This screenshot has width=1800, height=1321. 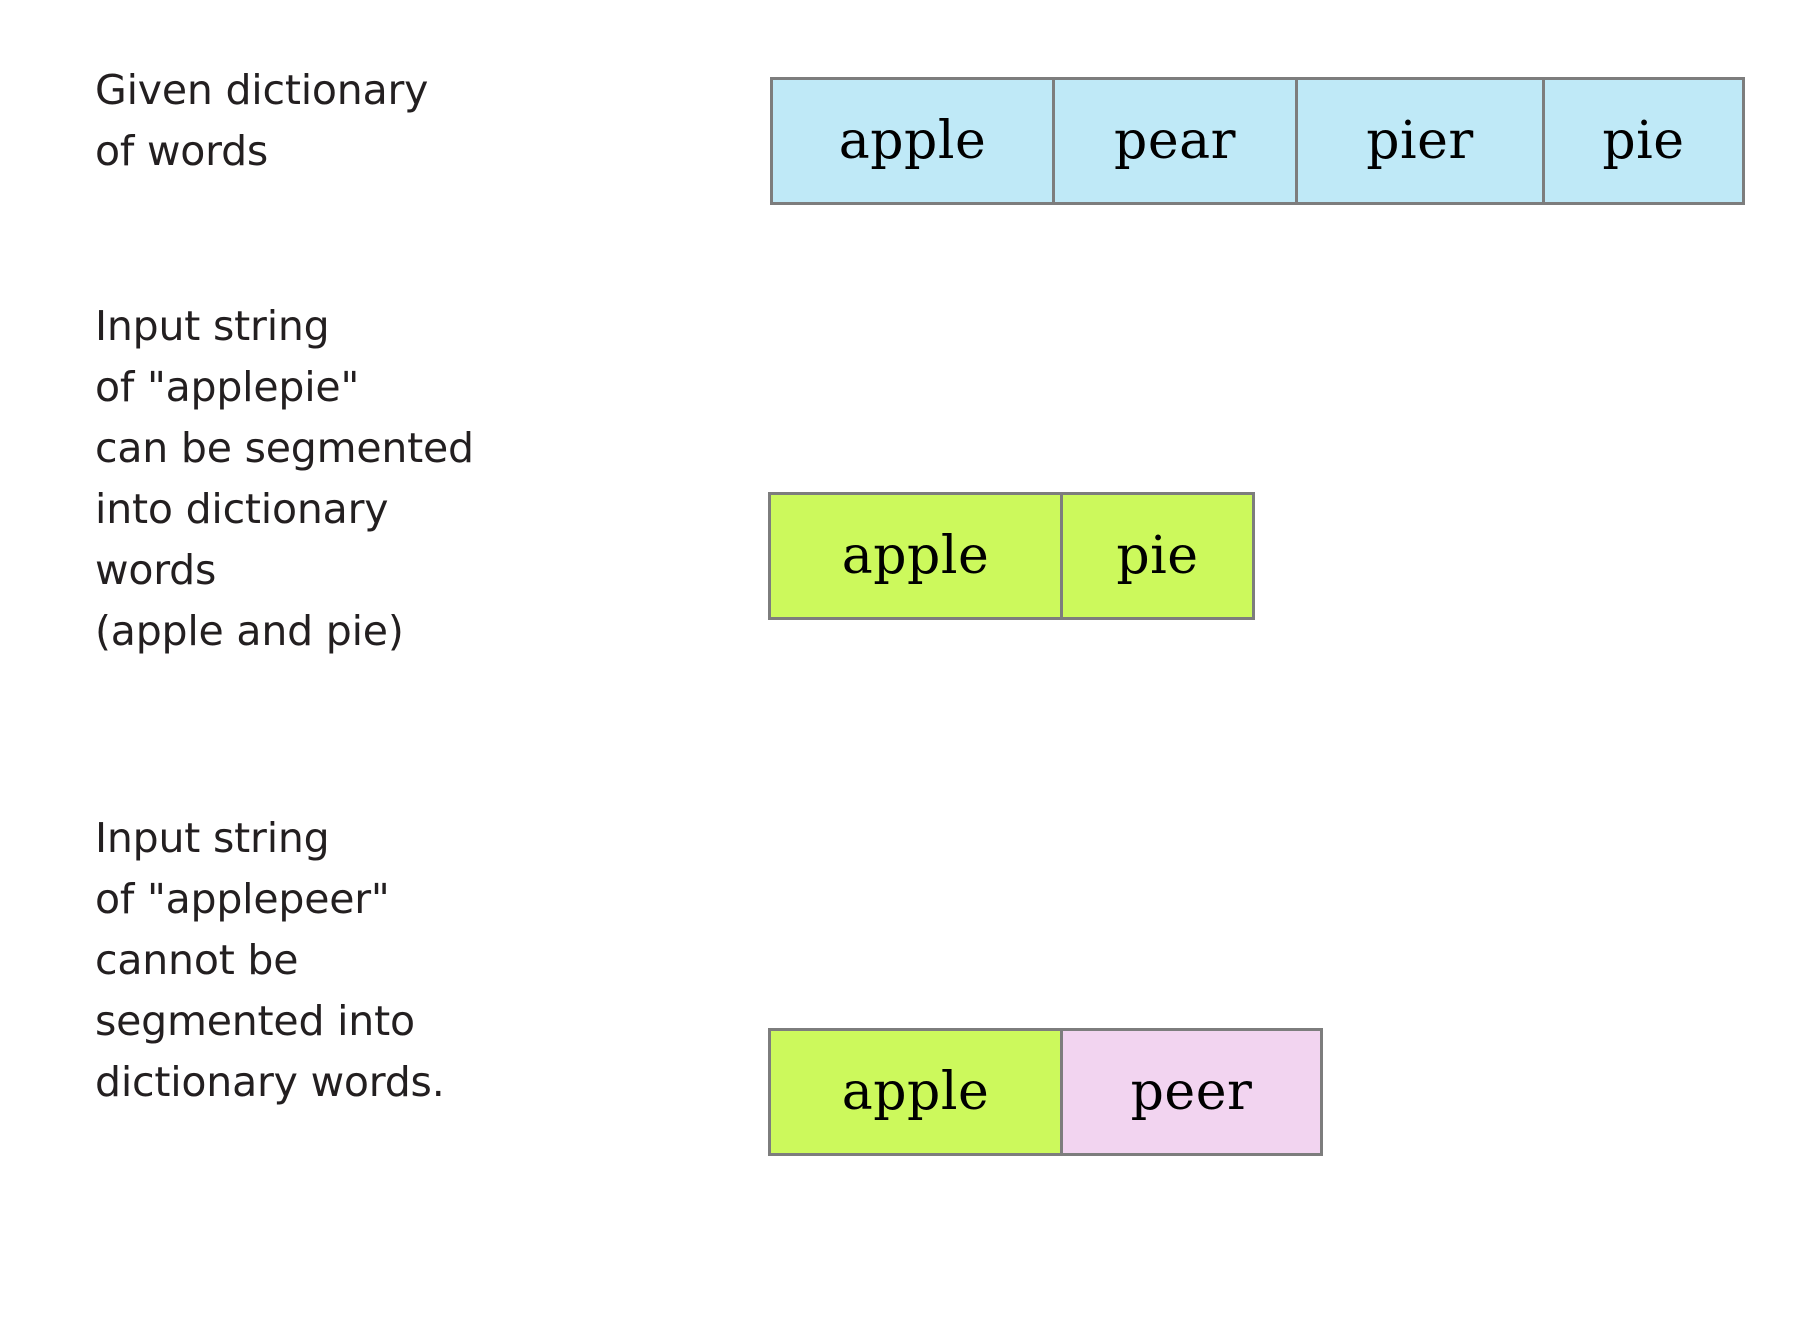 I want to click on applepie-cell-pie: pie, so click(x=1157, y=556).